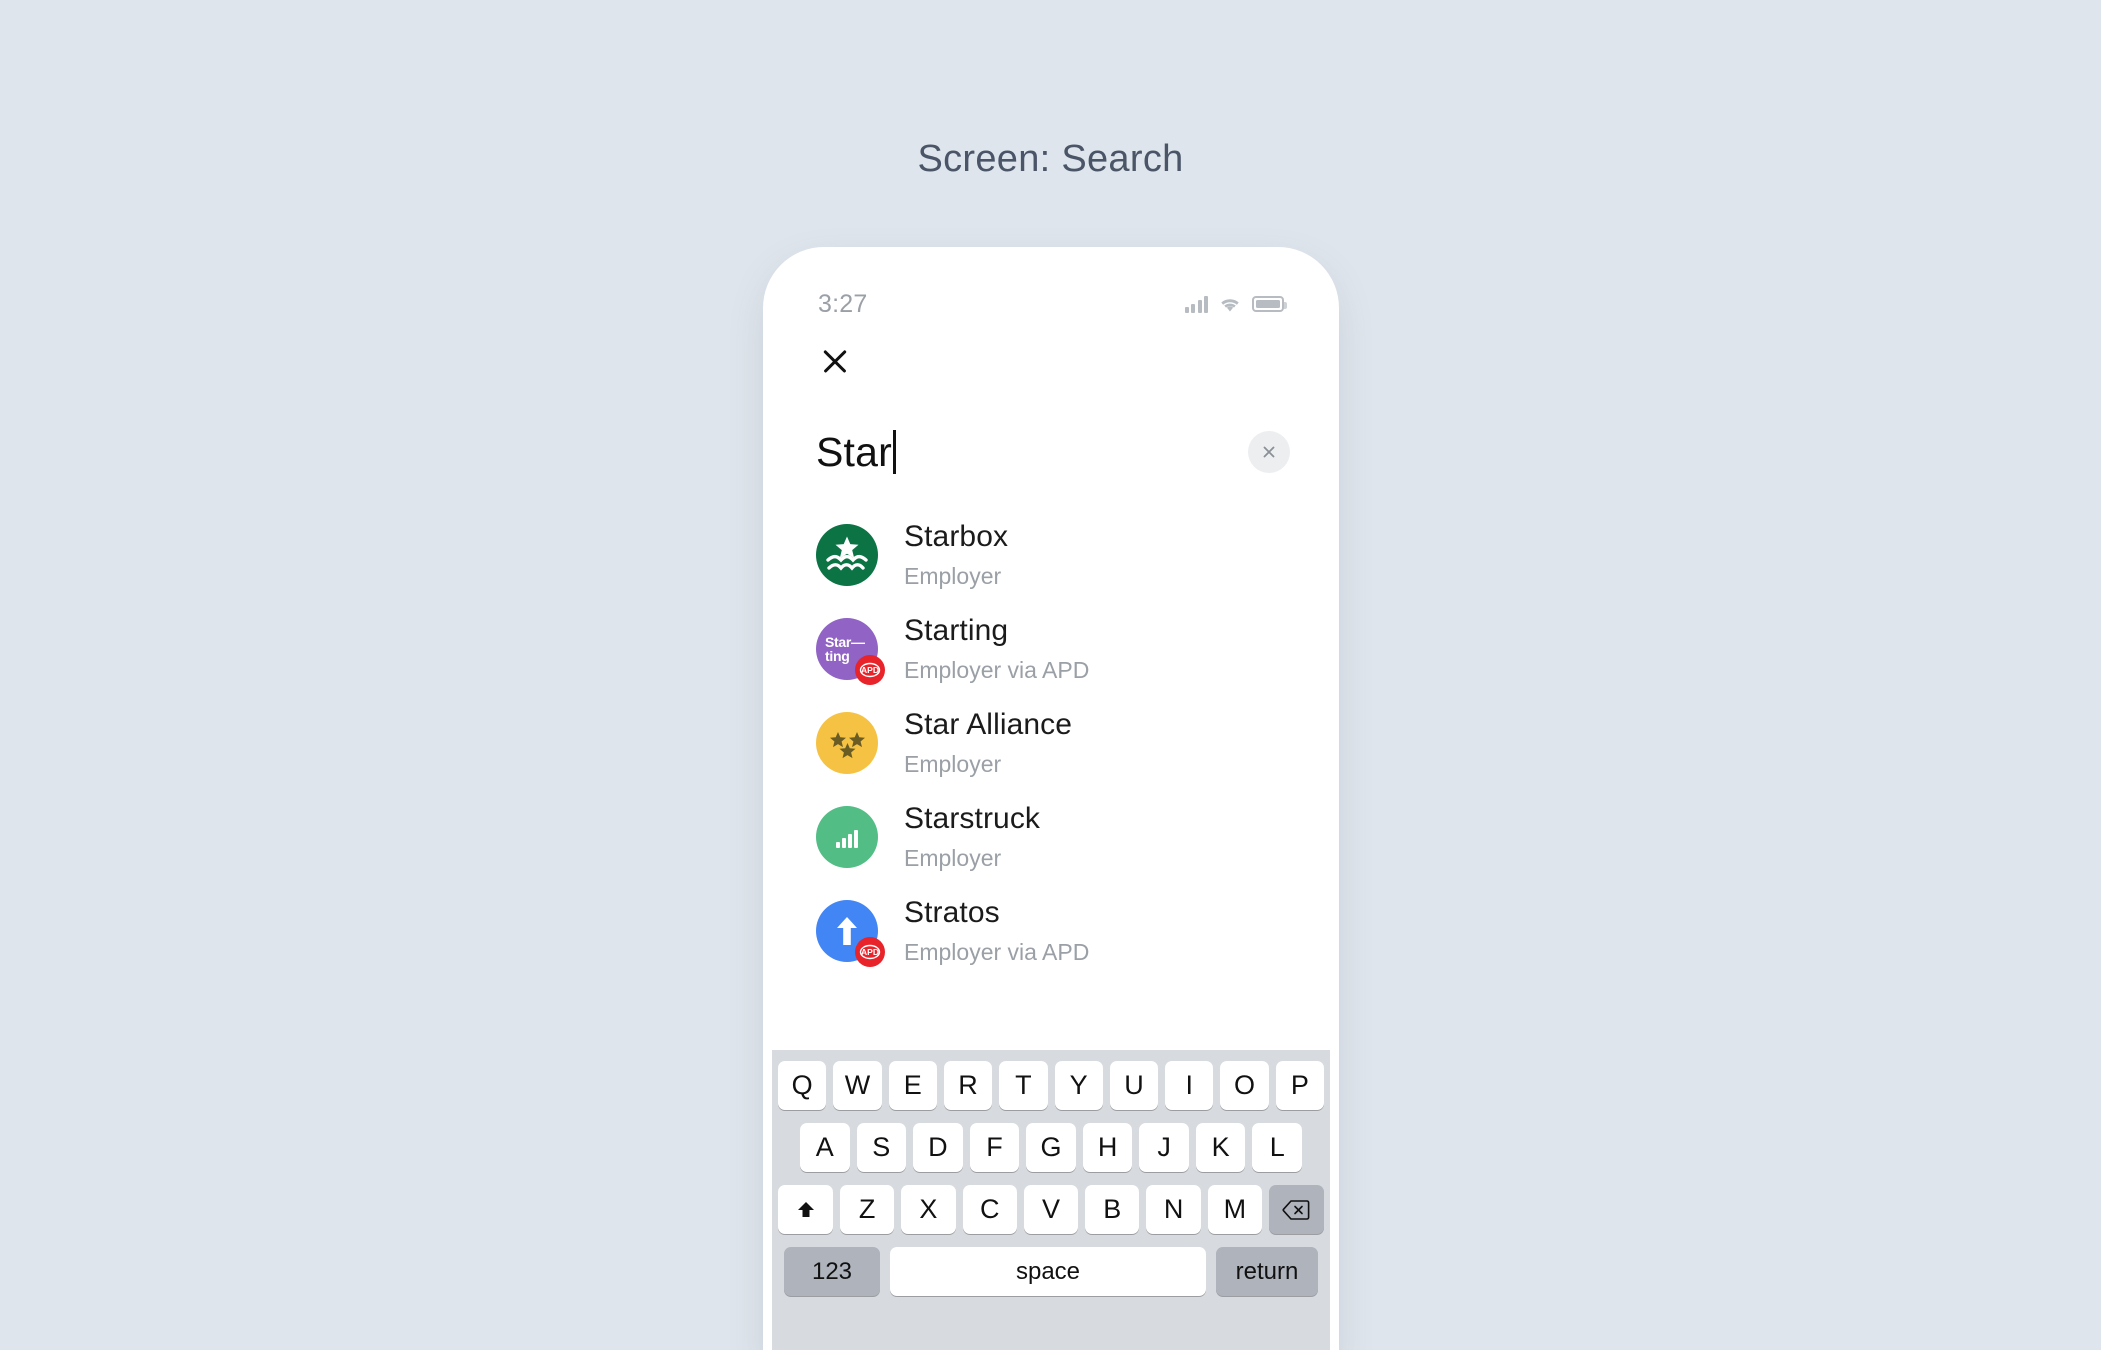 This screenshot has width=2101, height=1350. Describe the element at coordinates (832, 1271) in the screenshot. I see `numbers-key: 123` at that location.